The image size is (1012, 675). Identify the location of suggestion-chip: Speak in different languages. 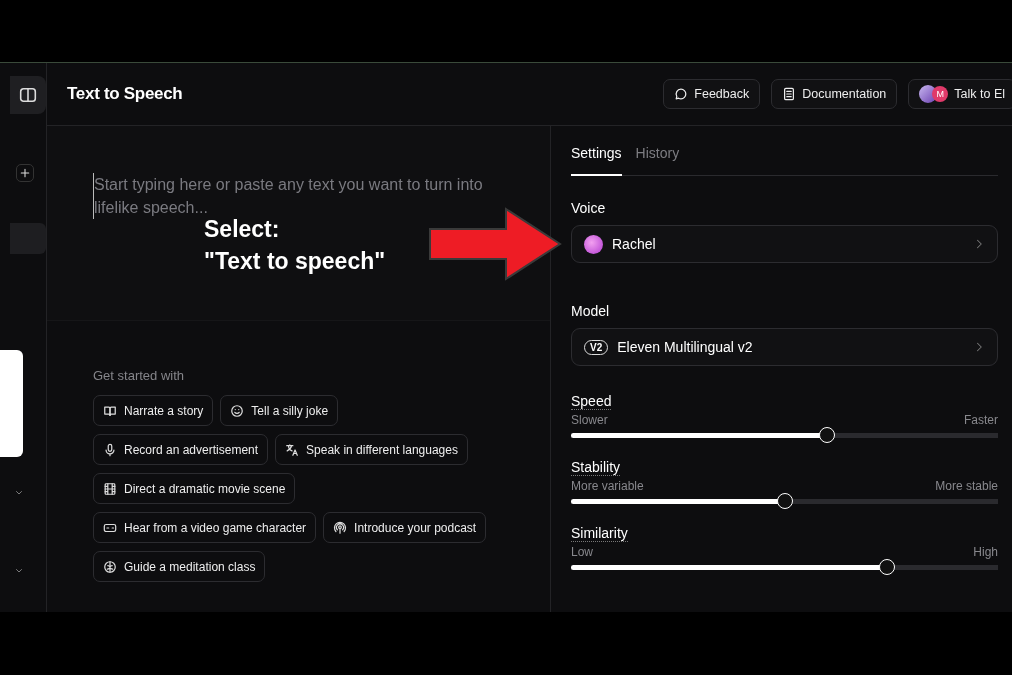
(371, 449).